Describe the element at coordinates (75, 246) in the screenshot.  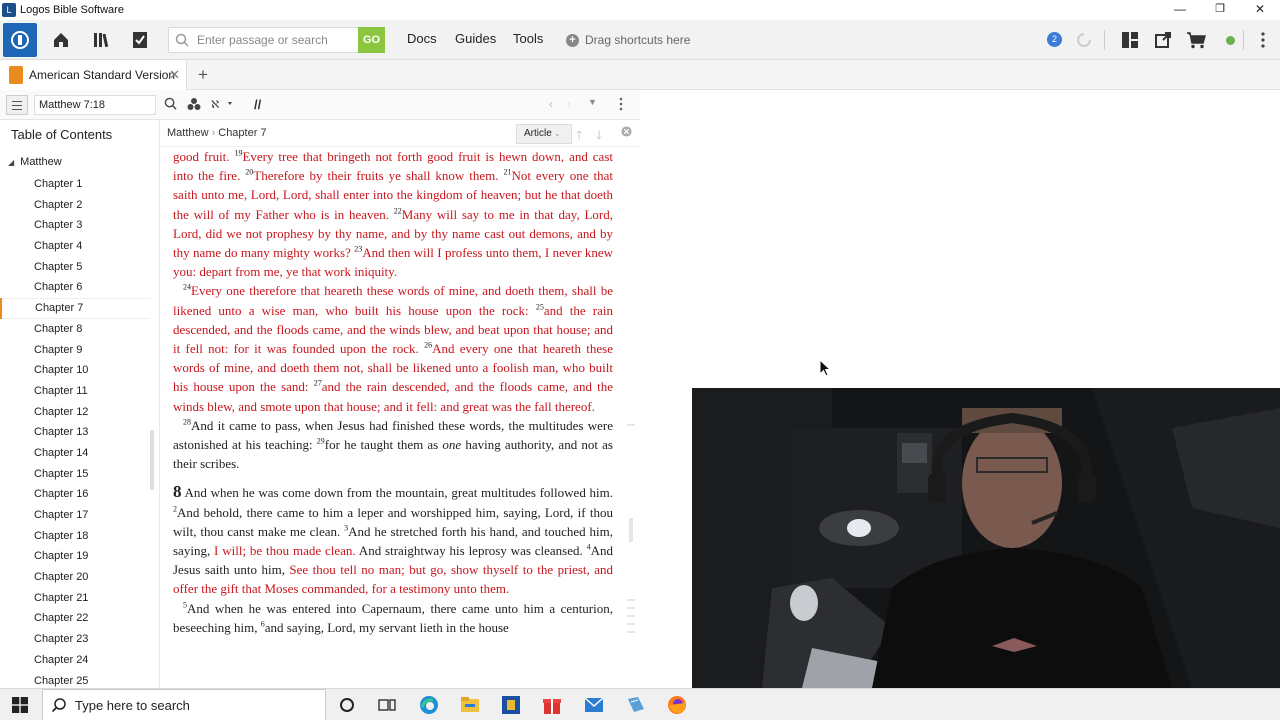
I see `toc-chapter-item: Chapter 4` at that location.